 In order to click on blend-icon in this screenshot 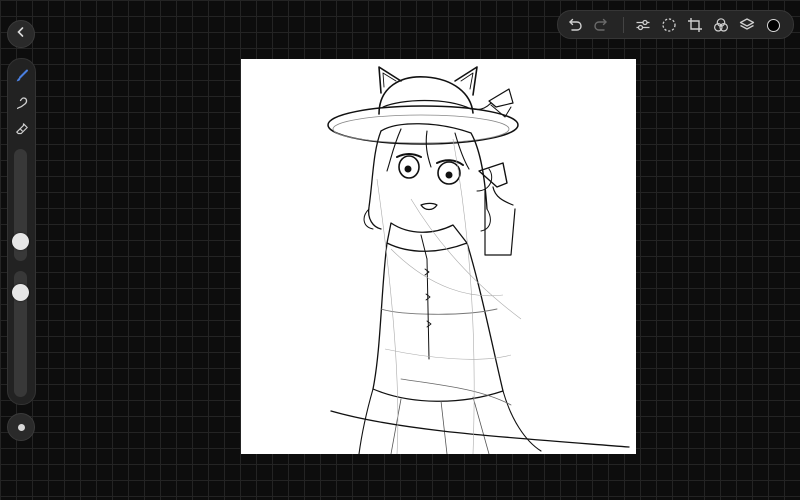, I will do `click(721, 25)`.